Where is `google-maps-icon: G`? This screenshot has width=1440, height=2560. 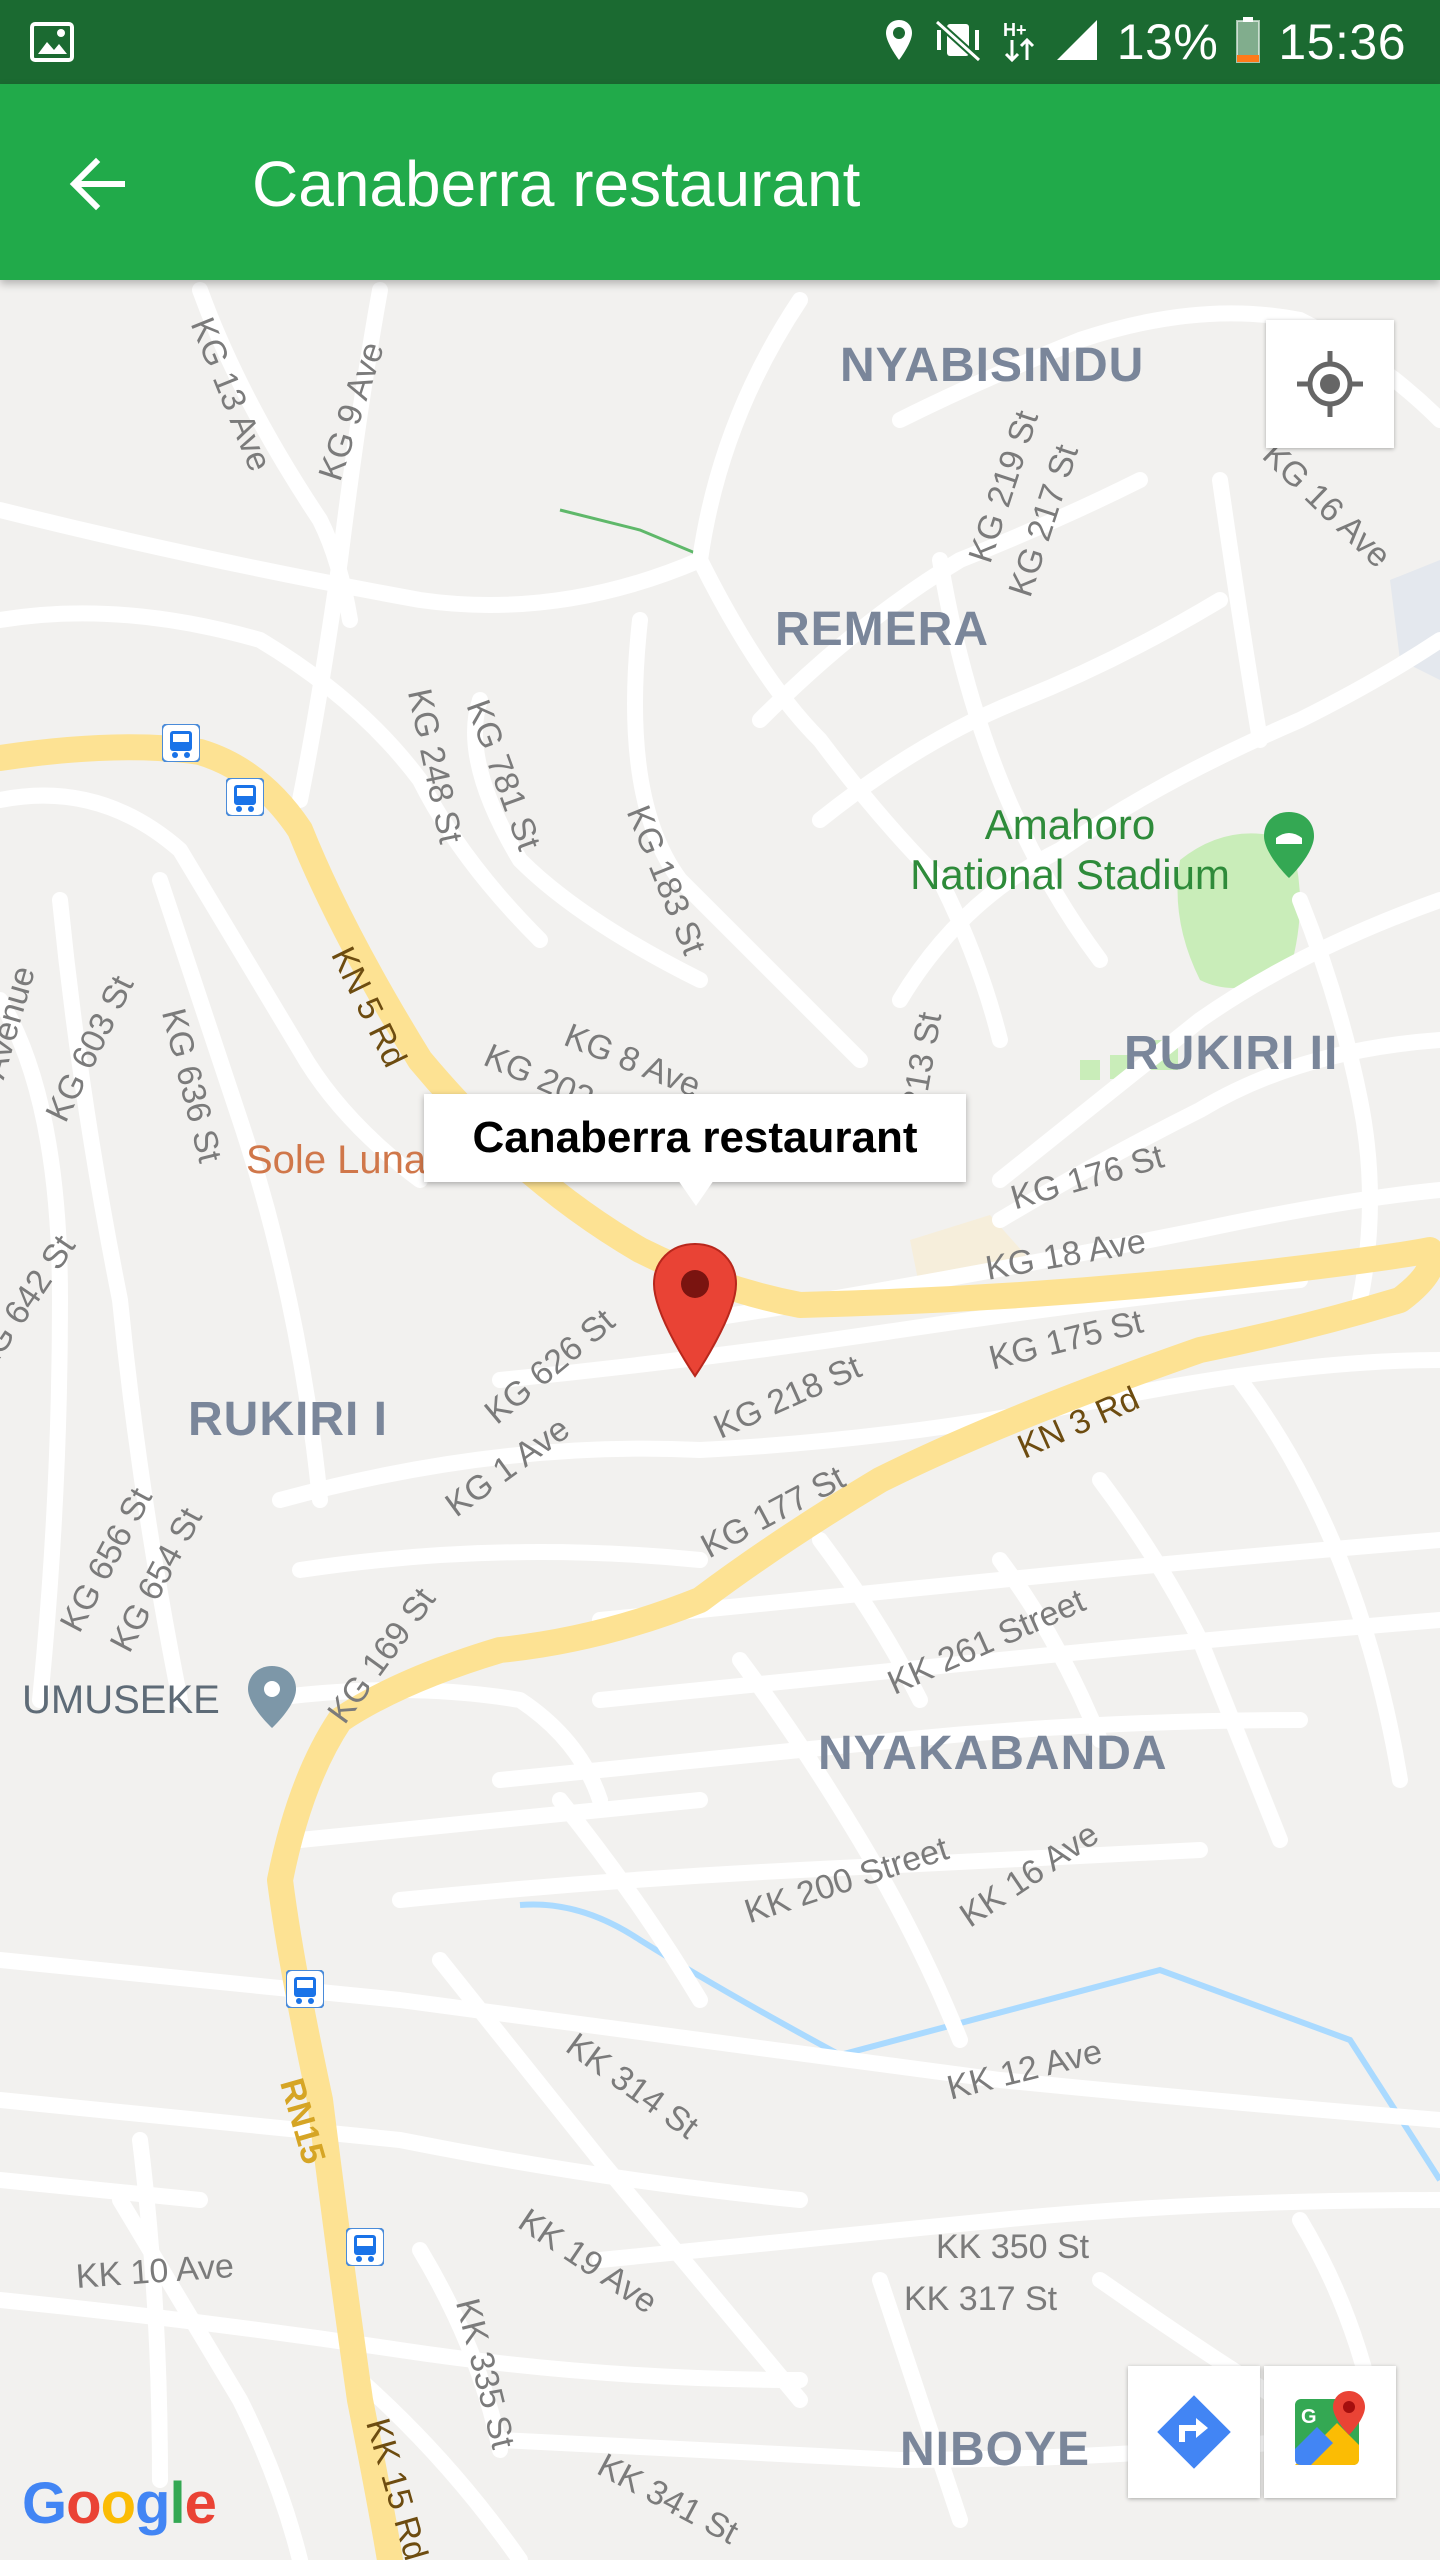 google-maps-icon: G is located at coordinates (1330, 2428).